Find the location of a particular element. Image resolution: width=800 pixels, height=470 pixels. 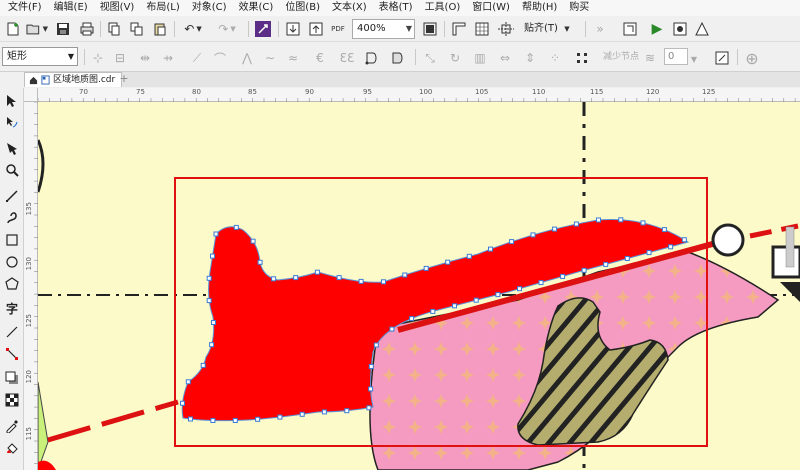

undo-icon: ↶ ▼ is located at coordinates (193, 29).